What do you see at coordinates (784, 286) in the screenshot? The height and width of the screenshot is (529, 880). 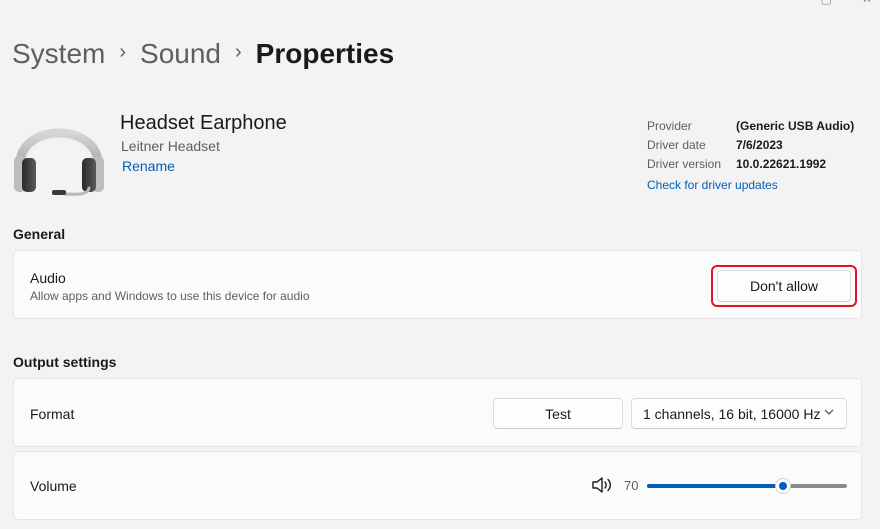 I see `dont-allow-button: Don't allow` at bounding box center [784, 286].